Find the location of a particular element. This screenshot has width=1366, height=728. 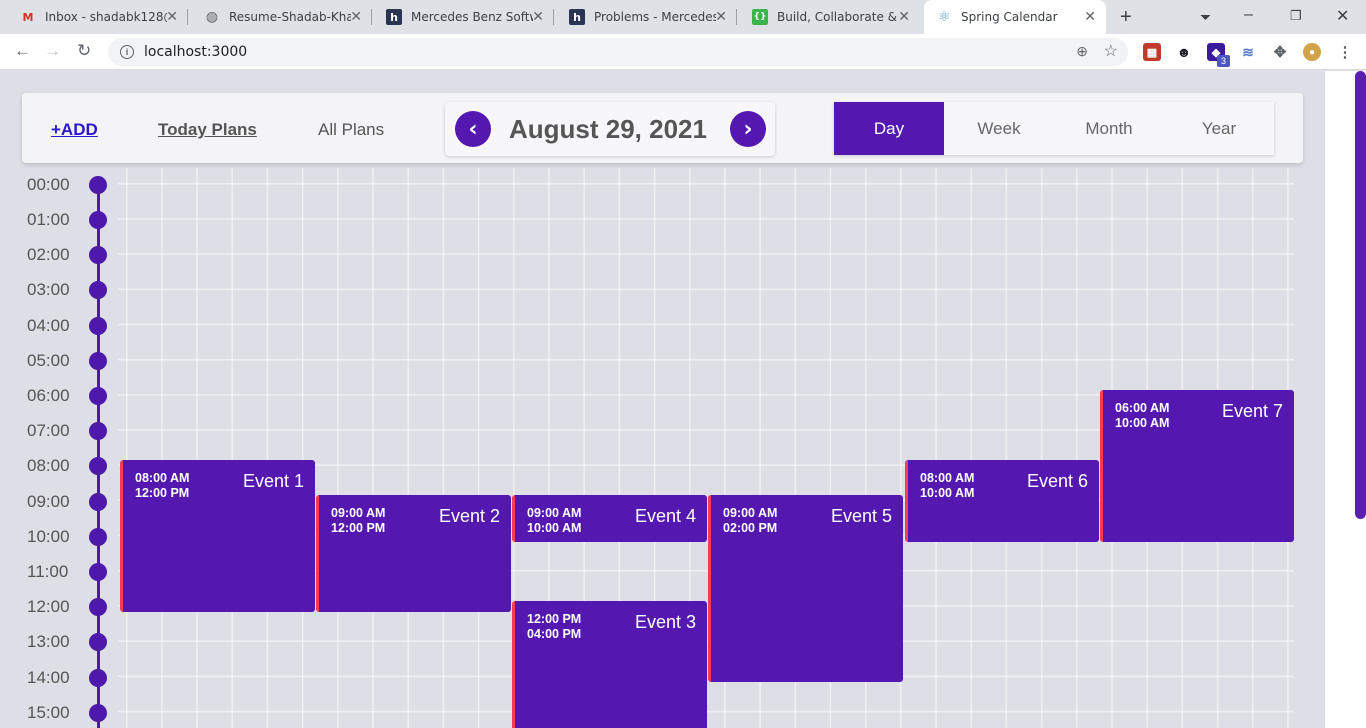

event-times: 09:00 AM 10:00 AM is located at coordinates (554, 521).